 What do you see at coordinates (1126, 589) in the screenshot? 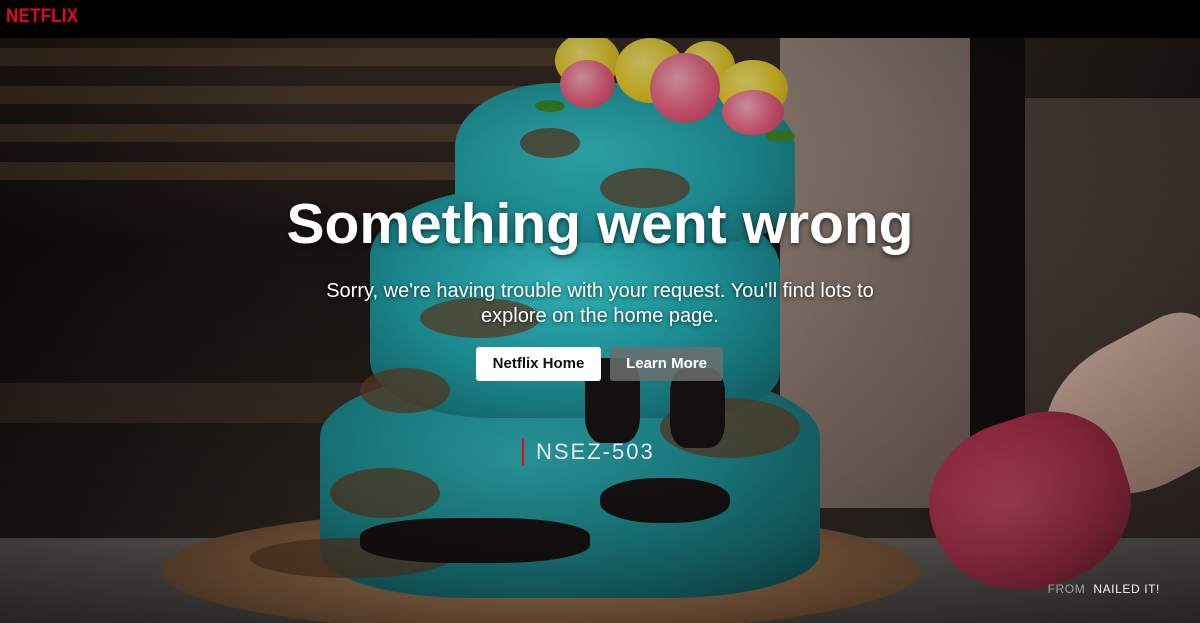
I see `credit-show-title: NAILED IT!` at bounding box center [1126, 589].